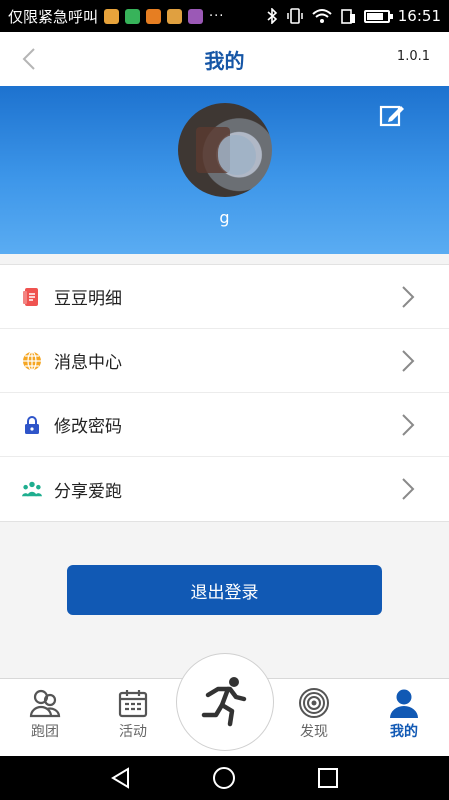  What do you see at coordinates (404, 732) in the screenshot?
I see `tab-label: 我的` at bounding box center [404, 732].